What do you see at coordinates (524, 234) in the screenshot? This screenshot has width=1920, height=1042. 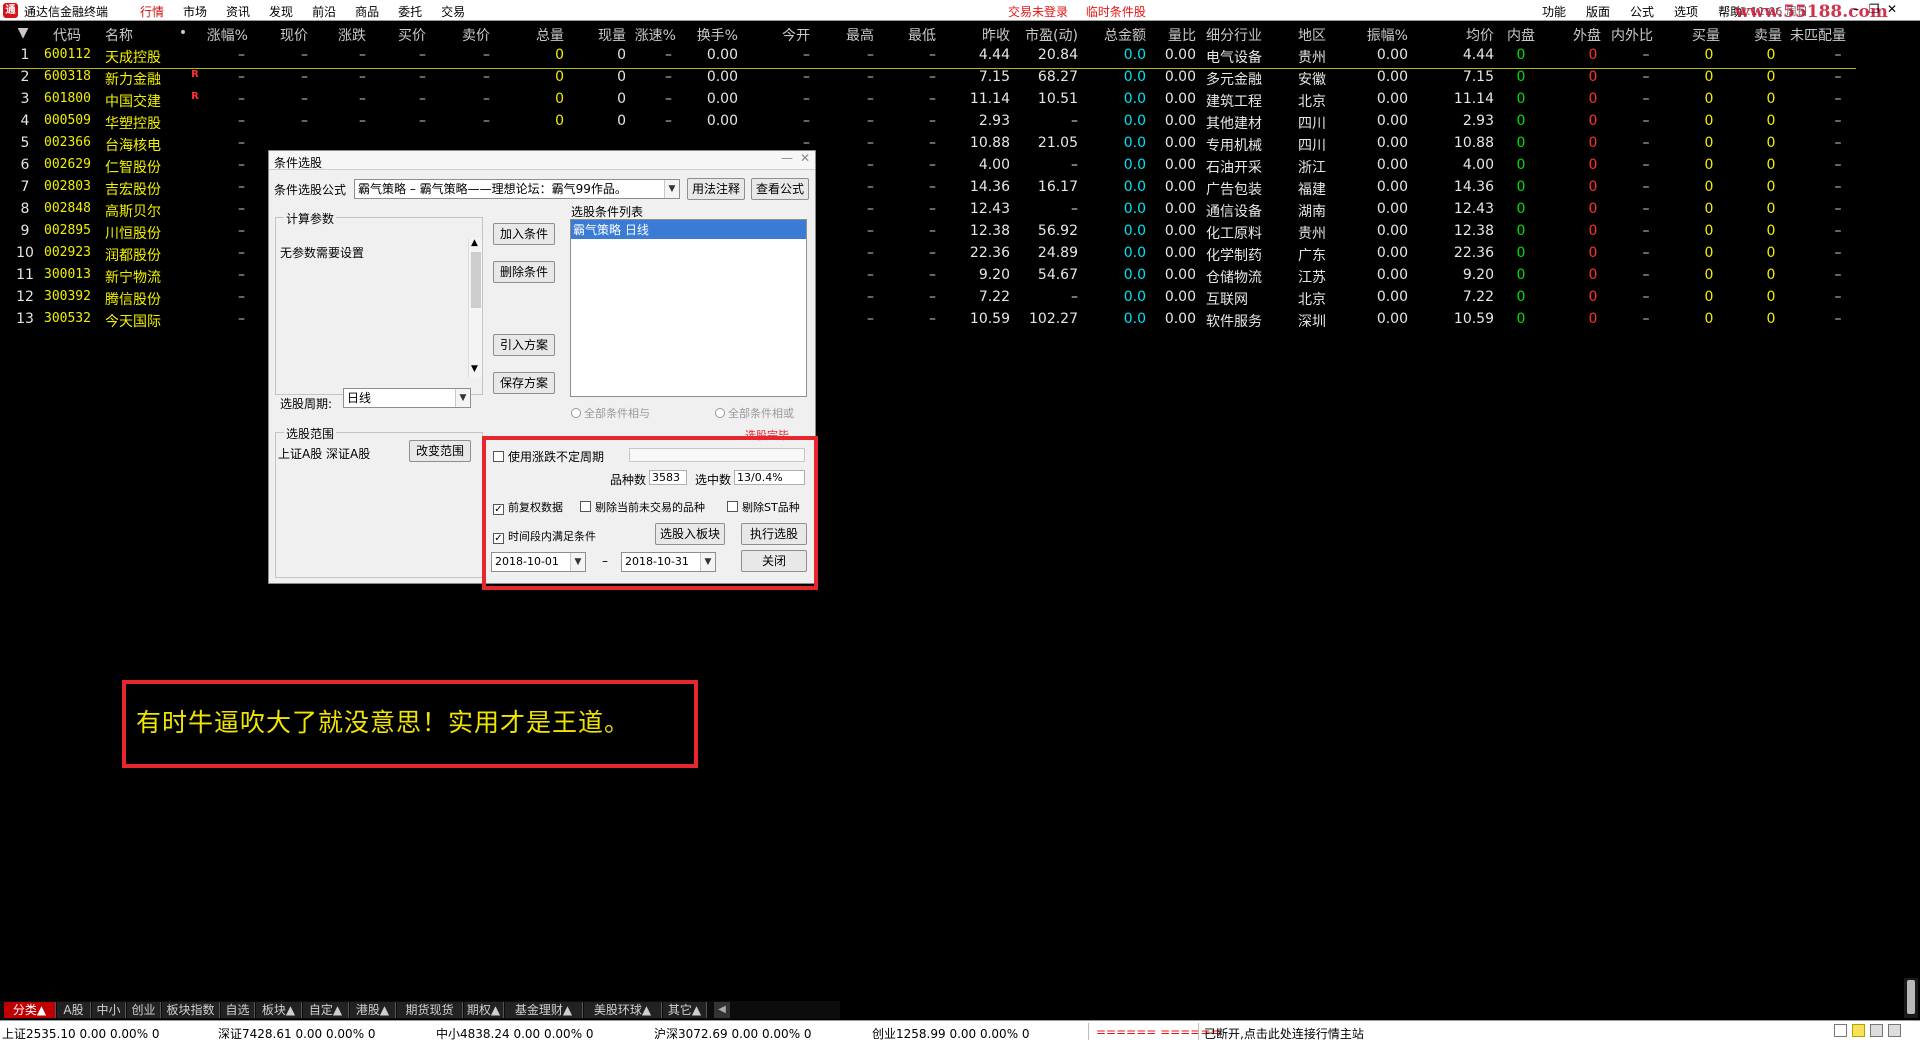 I see `add-condition-button: 加入条件` at bounding box center [524, 234].